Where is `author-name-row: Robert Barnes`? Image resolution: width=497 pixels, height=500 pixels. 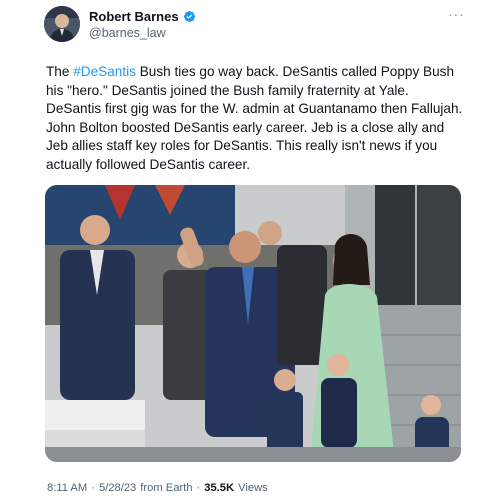
author-name-row: Robert Barnes is located at coordinates (142, 16).